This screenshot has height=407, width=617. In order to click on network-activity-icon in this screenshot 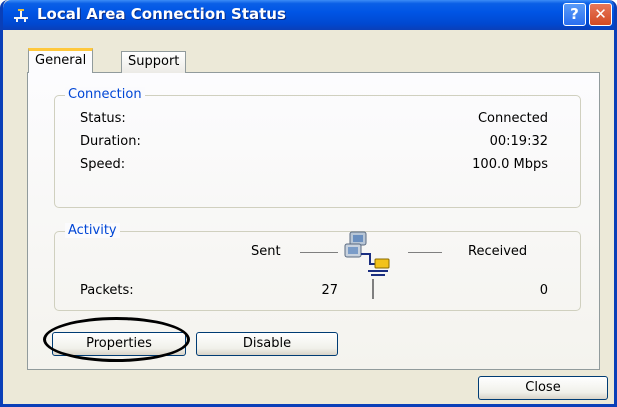, I will do `click(367, 253)`.